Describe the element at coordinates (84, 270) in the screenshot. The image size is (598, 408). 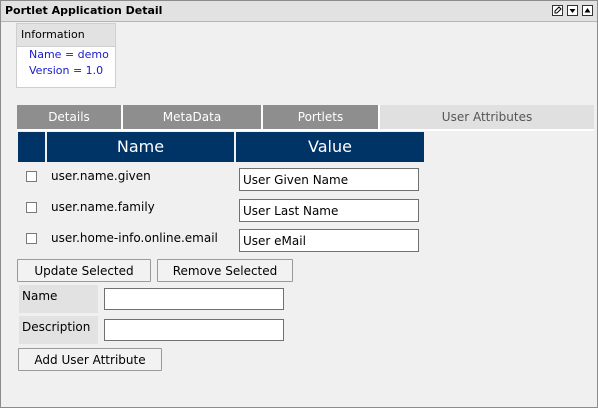
I see `update-selected-button: Update Selected` at that location.